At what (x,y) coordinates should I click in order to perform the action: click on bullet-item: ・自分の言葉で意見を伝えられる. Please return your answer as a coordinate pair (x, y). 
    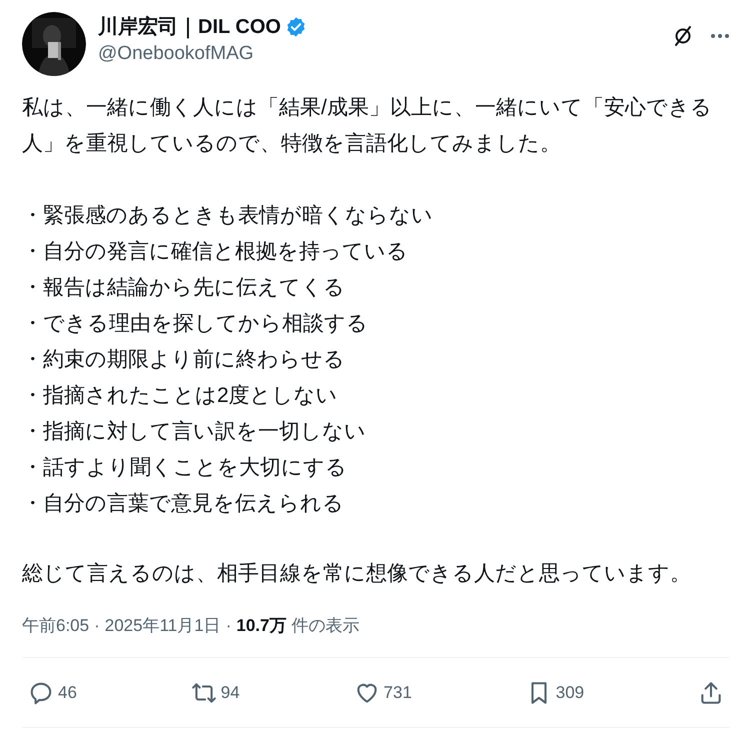
    Looking at the image, I should click on (183, 504).